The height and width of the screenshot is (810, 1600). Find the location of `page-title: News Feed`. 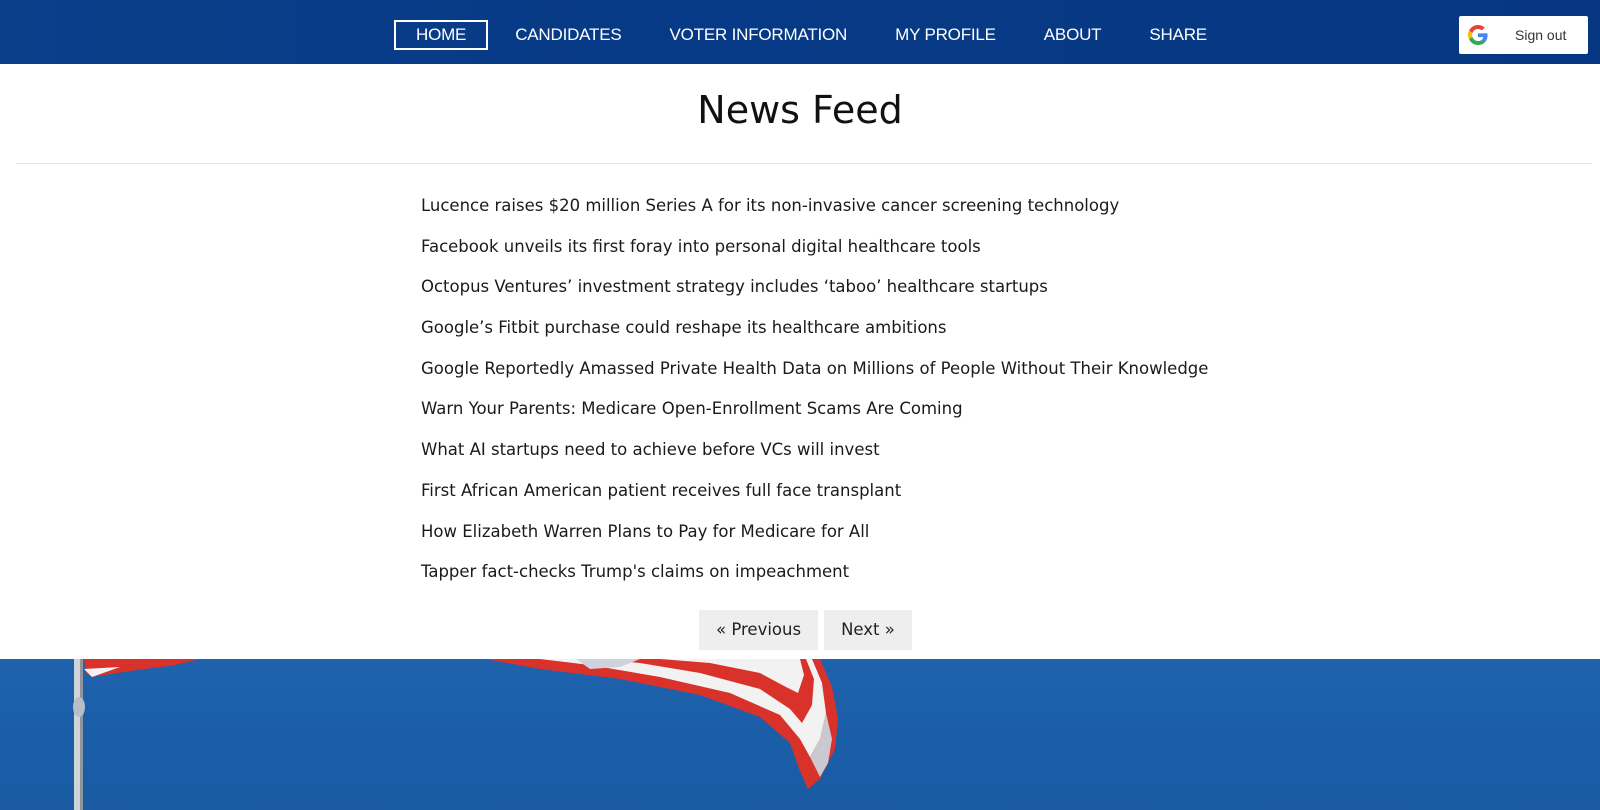

page-title: News Feed is located at coordinates (800, 110).